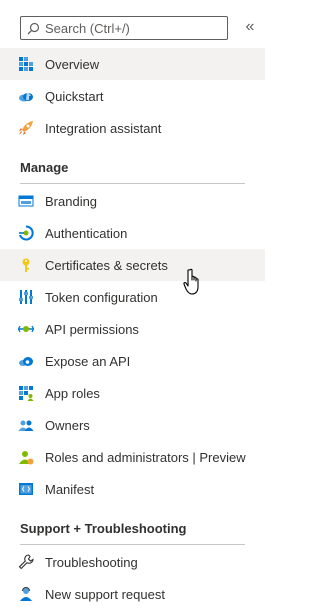 The image size is (320, 615). I want to click on roles-admin-icon, so click(26, 457).